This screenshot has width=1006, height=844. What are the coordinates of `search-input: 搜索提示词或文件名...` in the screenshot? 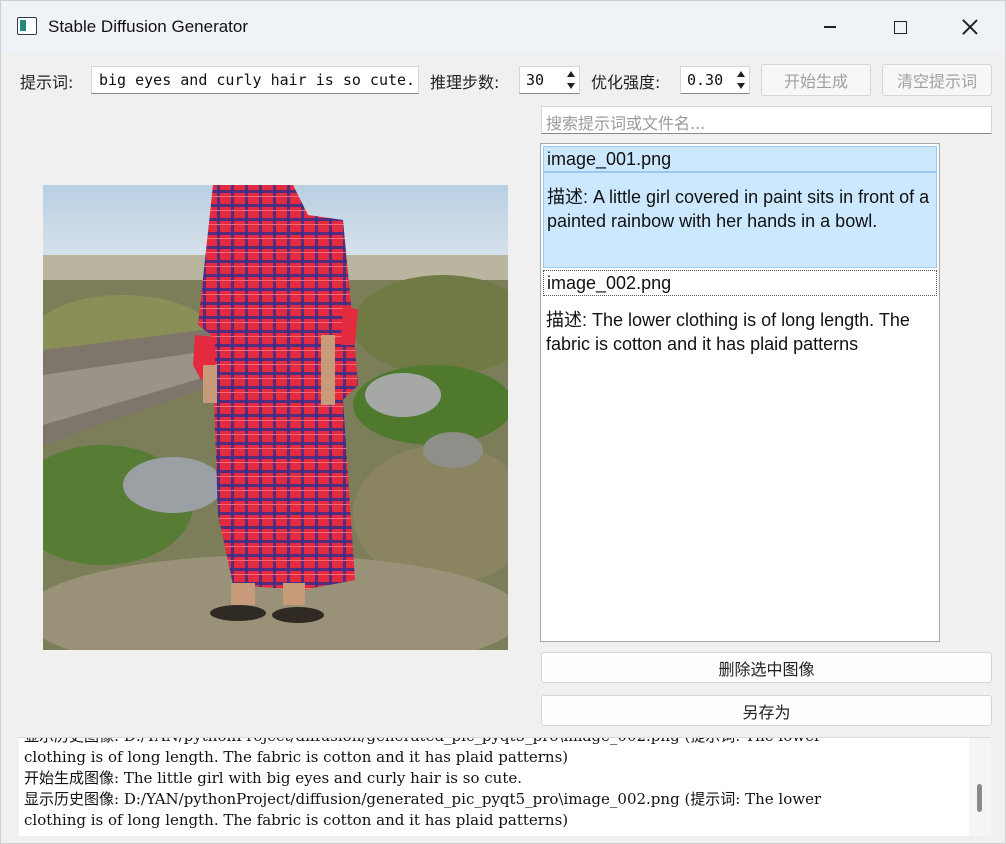 It's located at (766, 120).